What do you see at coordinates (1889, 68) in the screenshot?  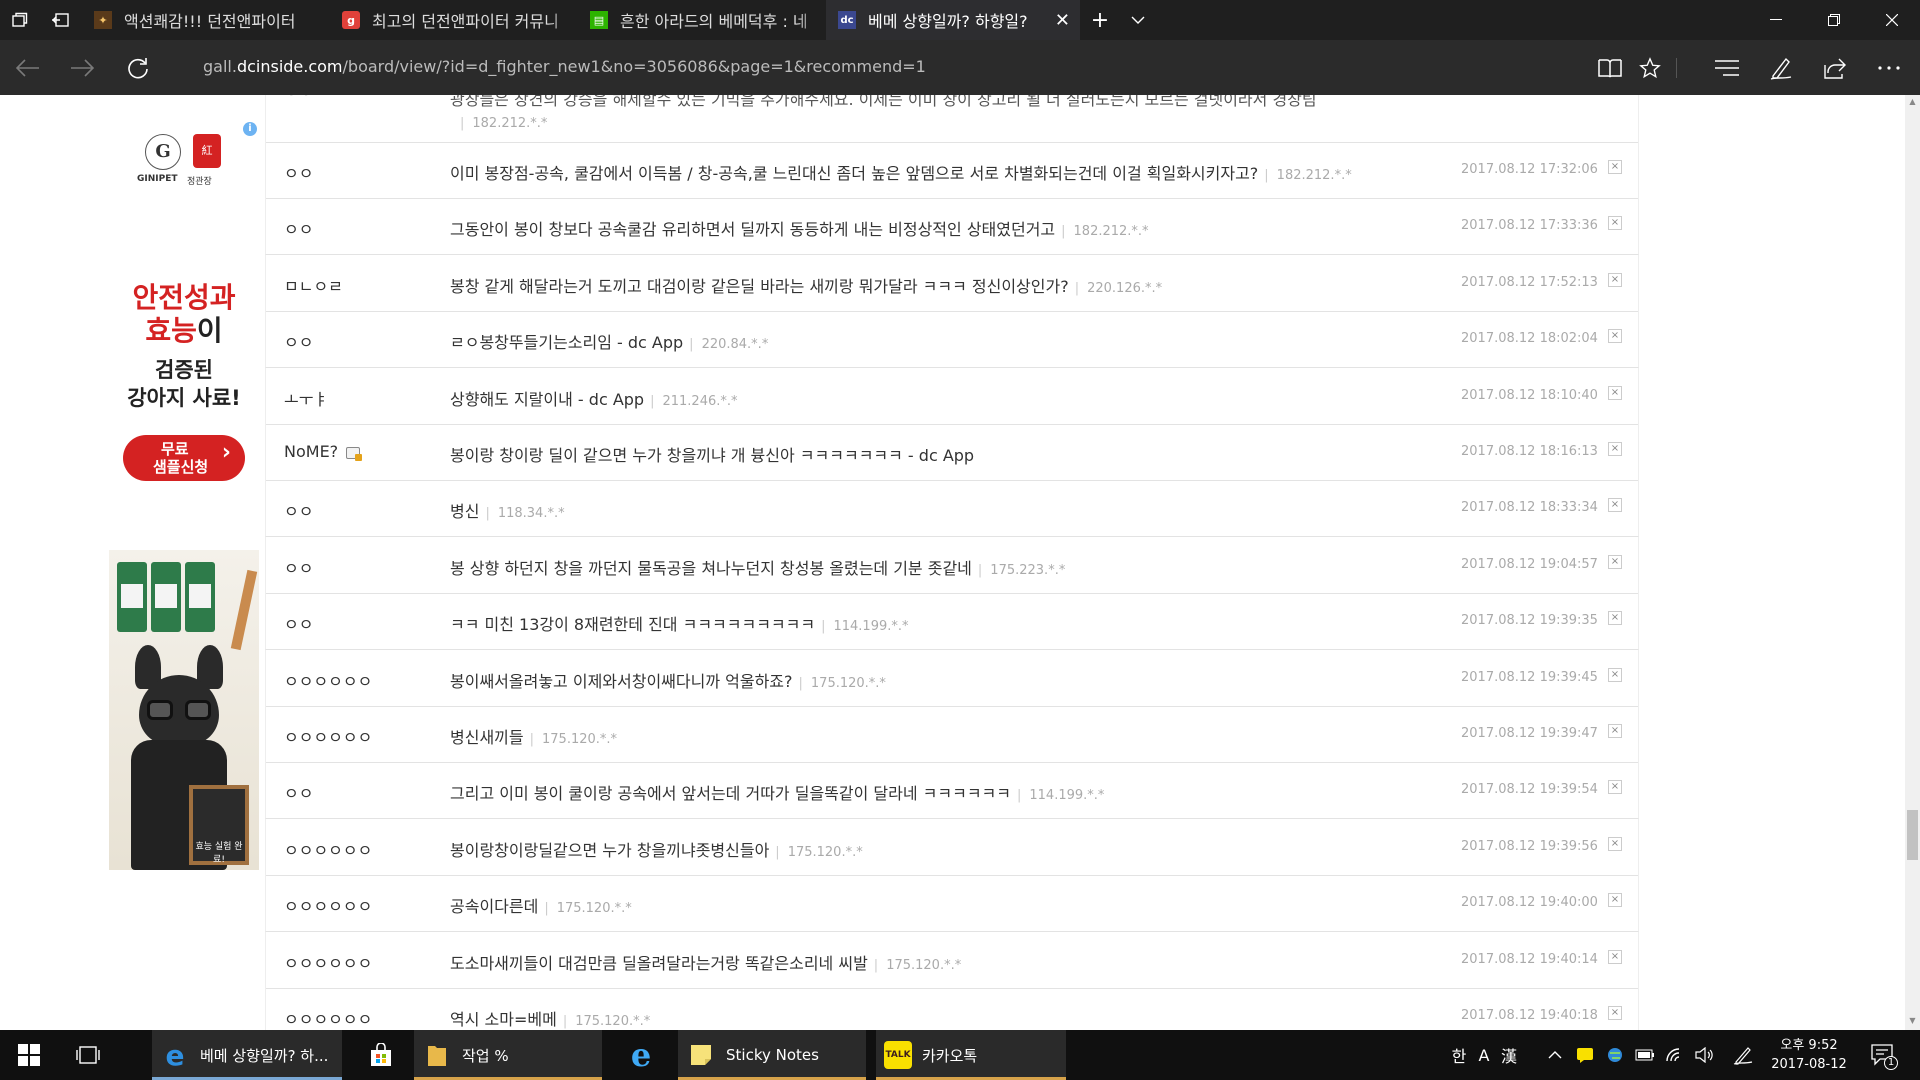 I see `more-actions-icon` at bounding box center [1889, 68].